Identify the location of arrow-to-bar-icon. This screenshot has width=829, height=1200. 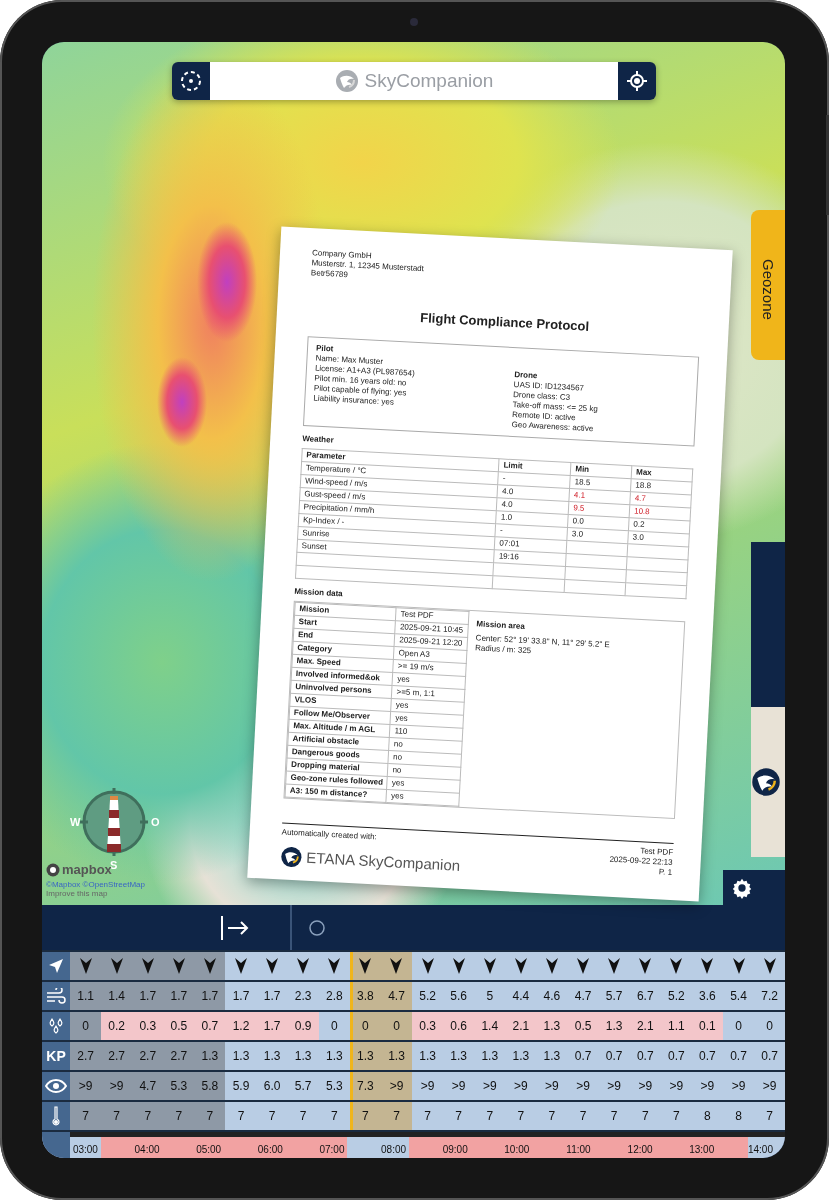
(235, 927).